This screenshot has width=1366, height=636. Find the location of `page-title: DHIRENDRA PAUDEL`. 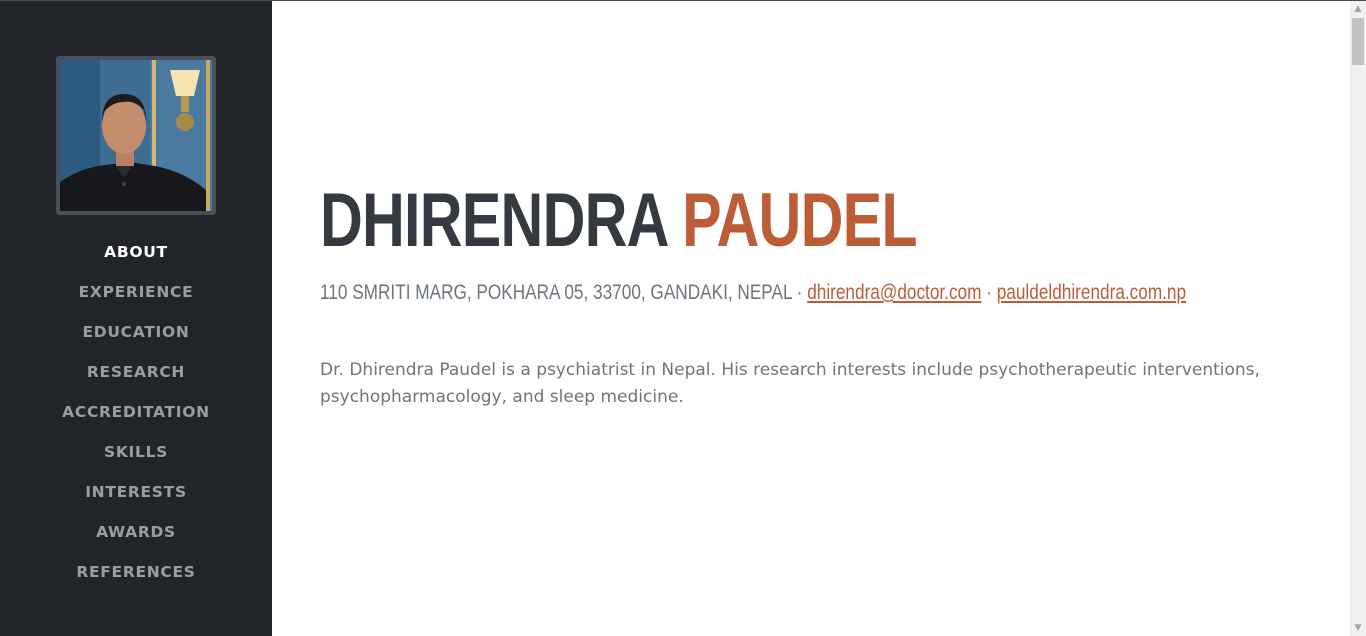

page-title: DHIRENDRA PAUDEL is located at coordinates (619, 221).